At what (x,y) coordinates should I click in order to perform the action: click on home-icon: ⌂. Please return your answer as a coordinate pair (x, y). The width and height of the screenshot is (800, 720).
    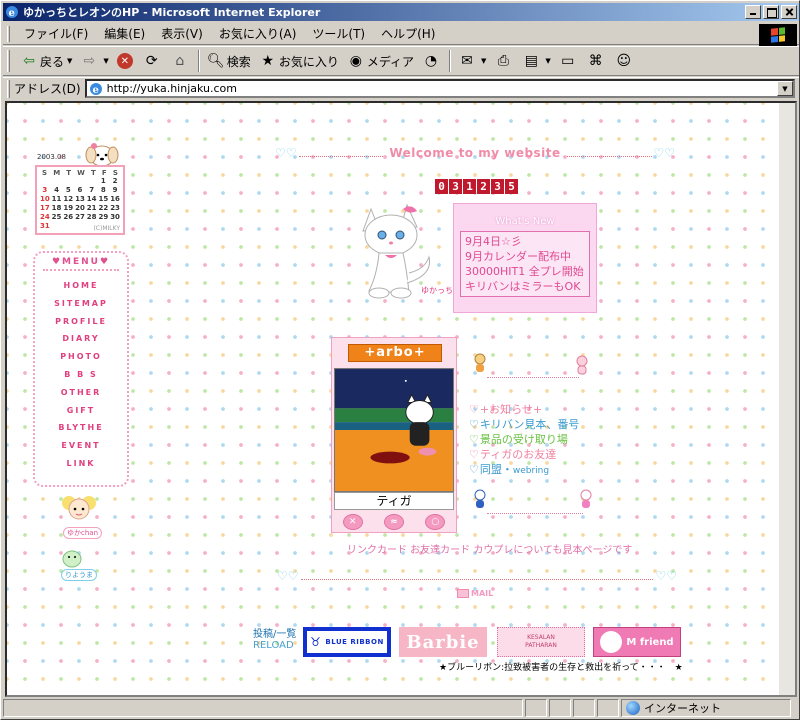
    Looking at the image, I should click on (180, 61).